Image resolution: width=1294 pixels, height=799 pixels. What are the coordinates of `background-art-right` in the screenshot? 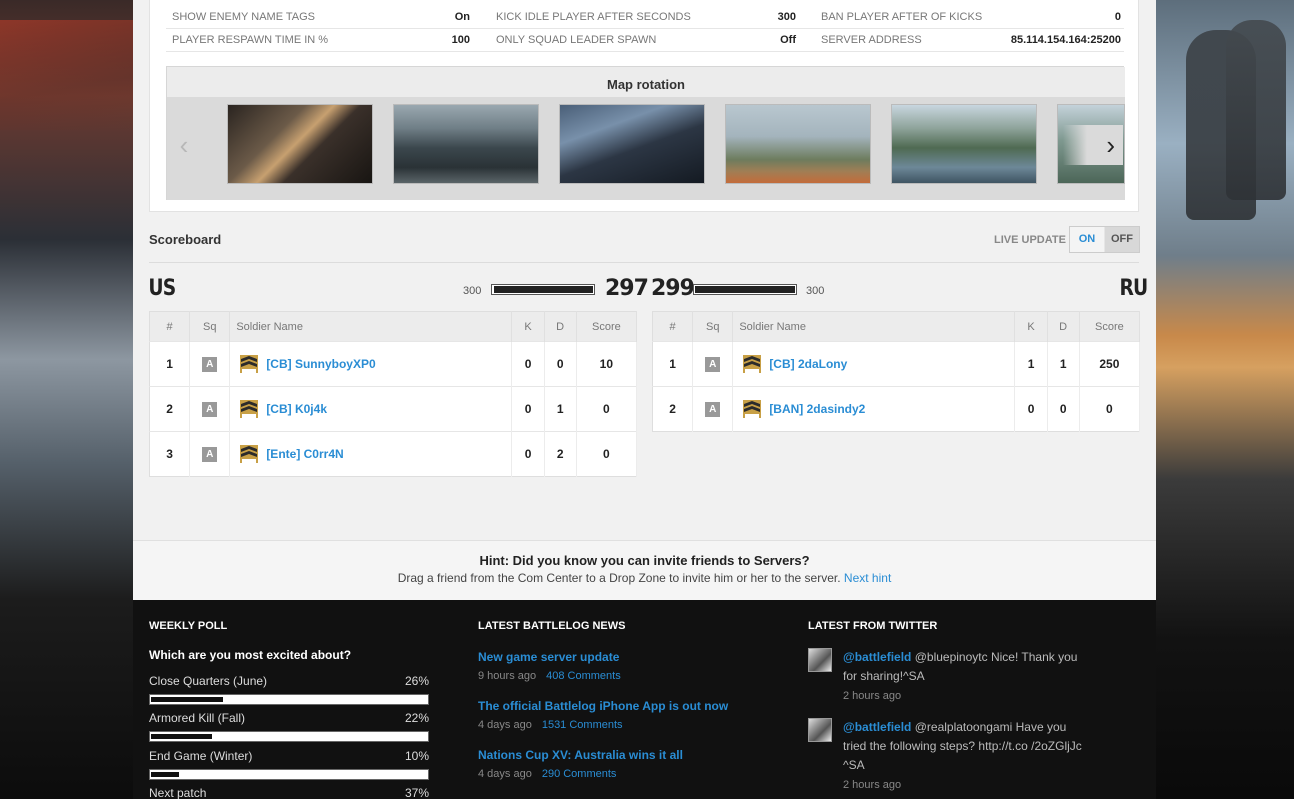 It's located at (1225, 399).